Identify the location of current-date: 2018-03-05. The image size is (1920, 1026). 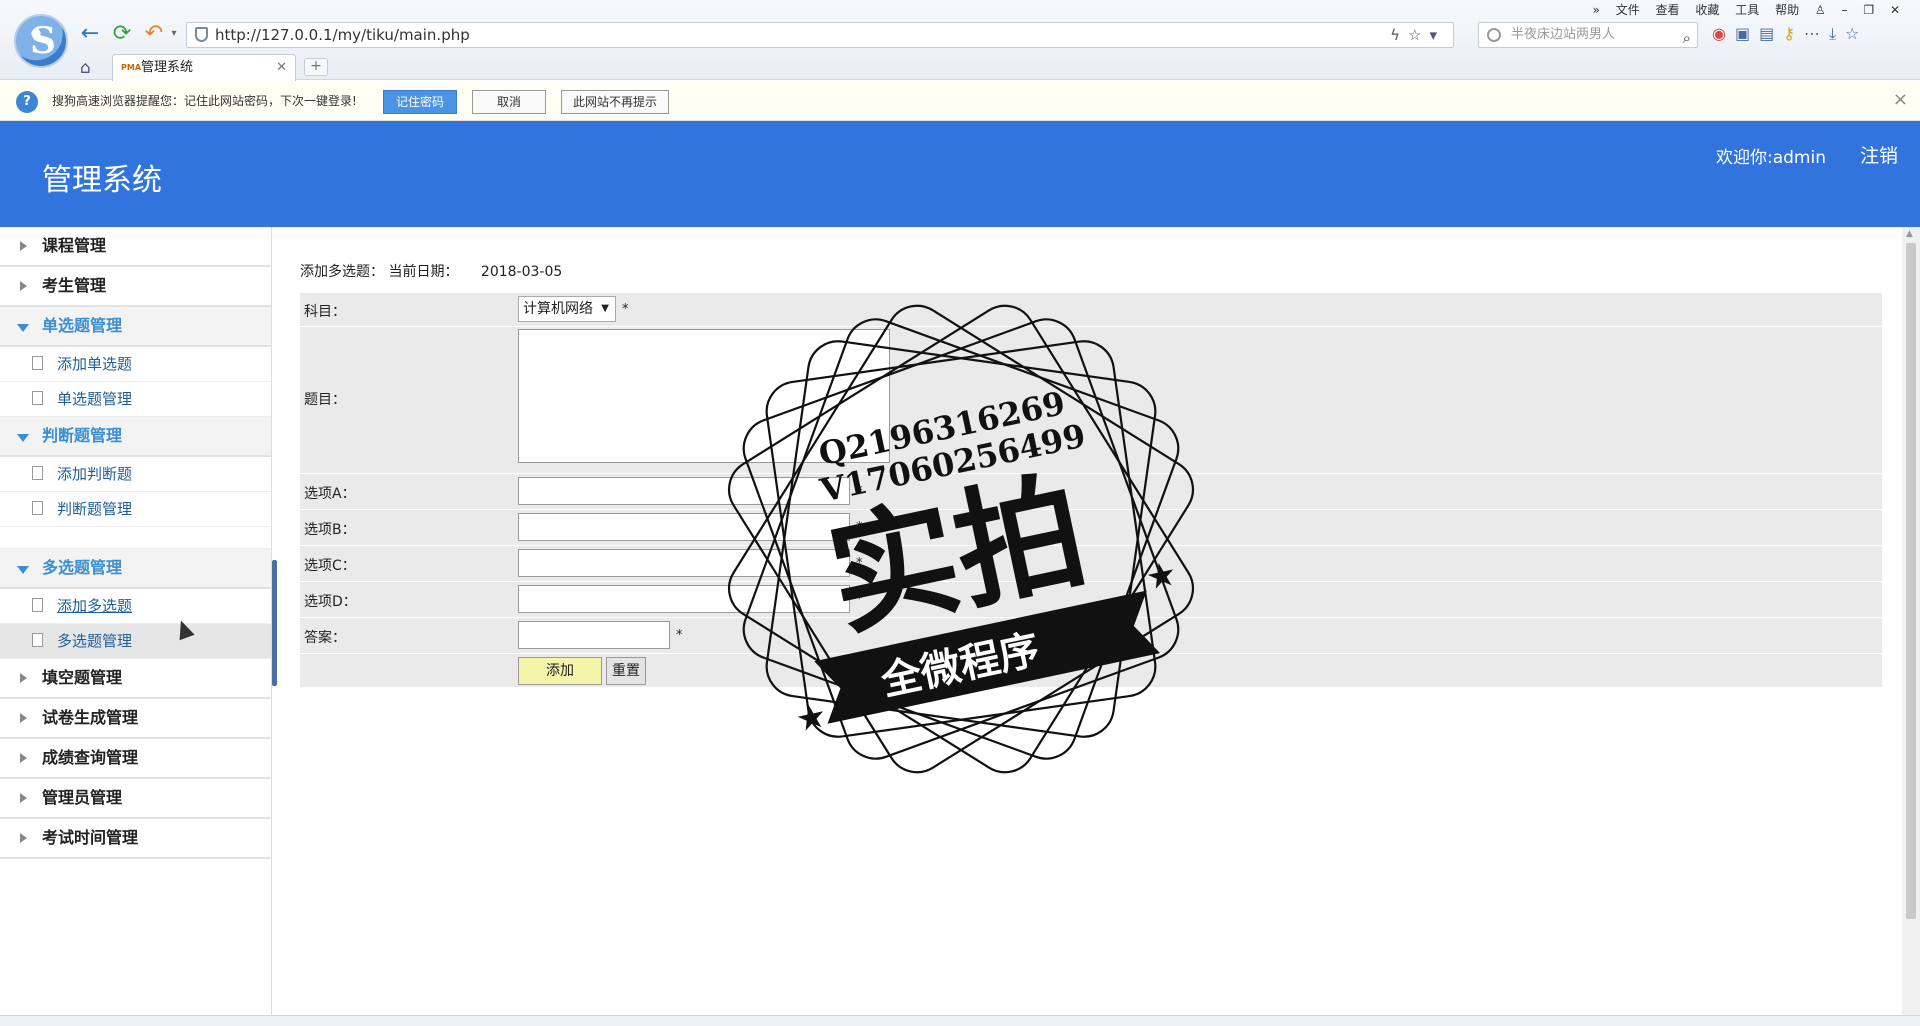
(521, 272).